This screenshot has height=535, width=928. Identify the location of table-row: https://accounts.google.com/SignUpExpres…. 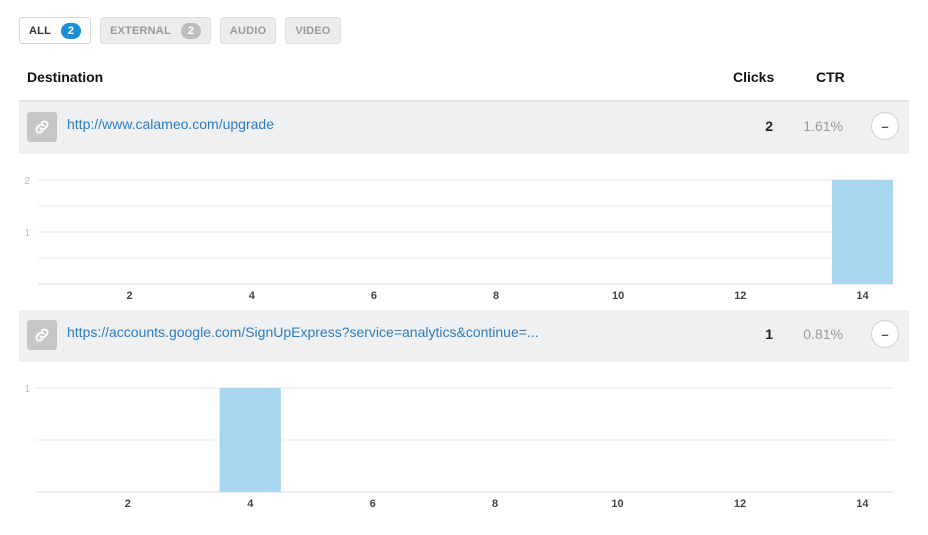
(464, 336).